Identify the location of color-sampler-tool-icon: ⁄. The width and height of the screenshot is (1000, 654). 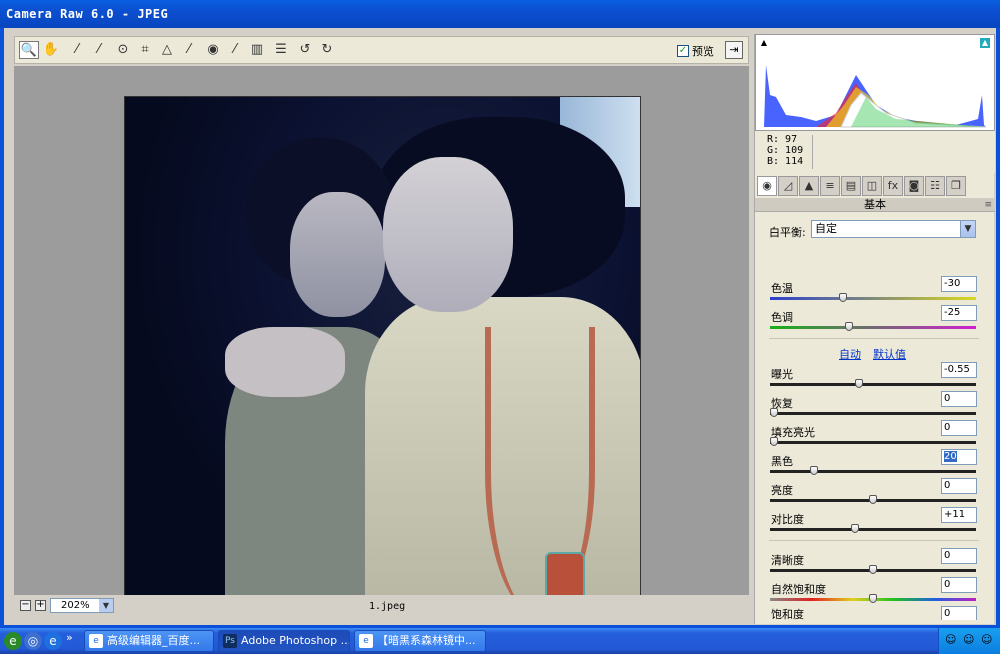
(99, 50).